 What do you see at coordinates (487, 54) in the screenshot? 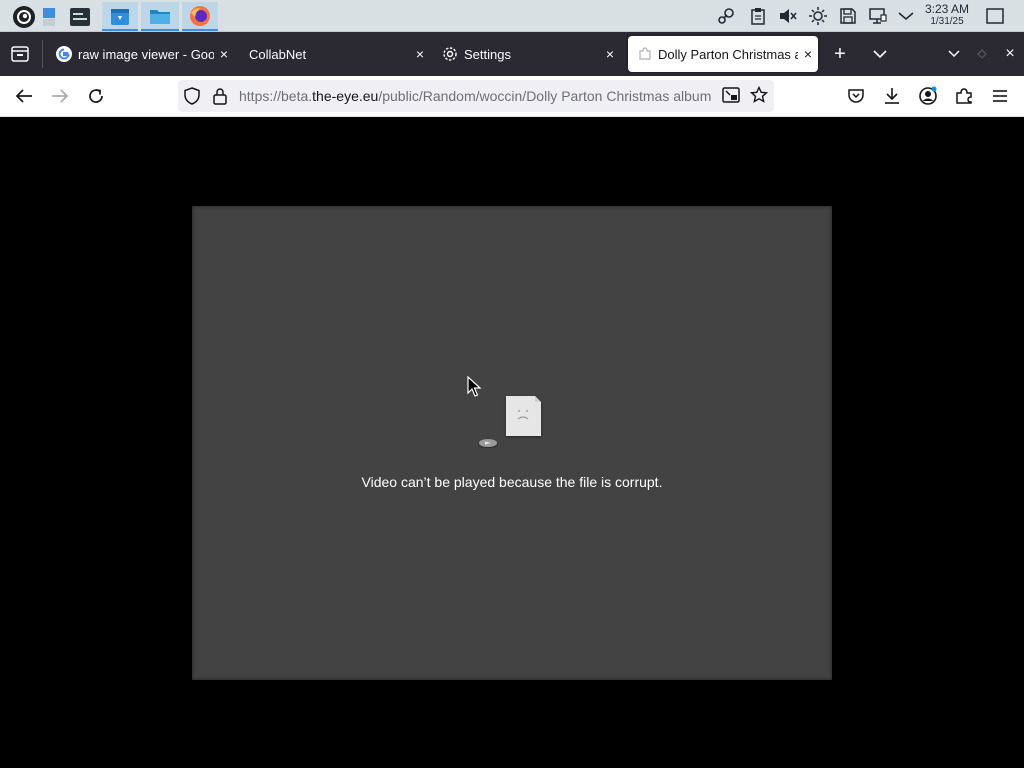
I see `tab-label: Settings` at bounding box center [487, 54].